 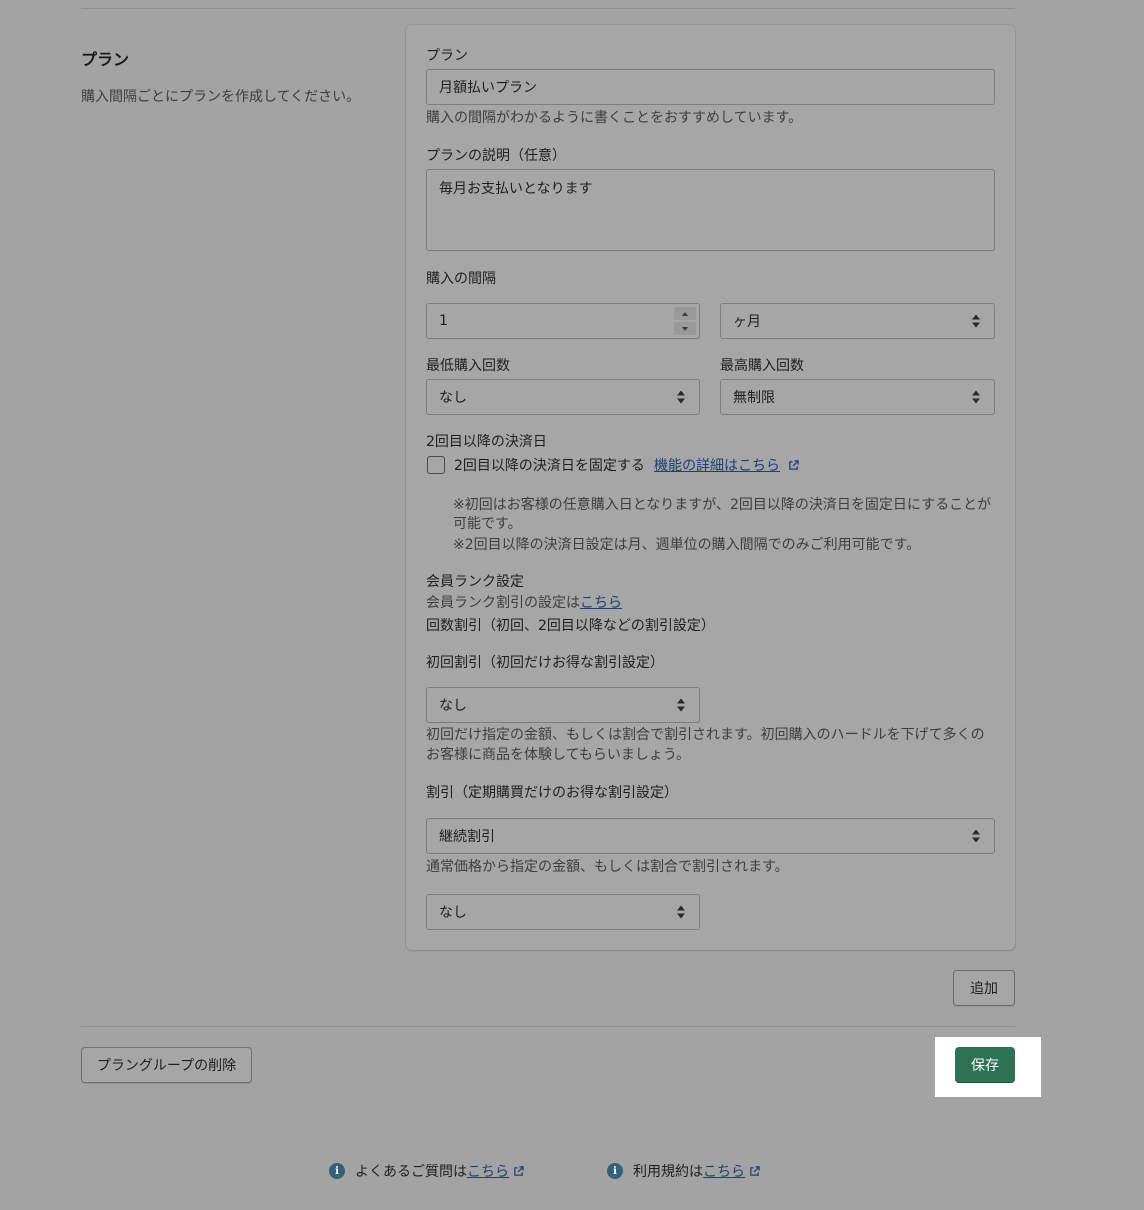 I want to click on min-purchase-value: なし, so click(x=453, y=398).